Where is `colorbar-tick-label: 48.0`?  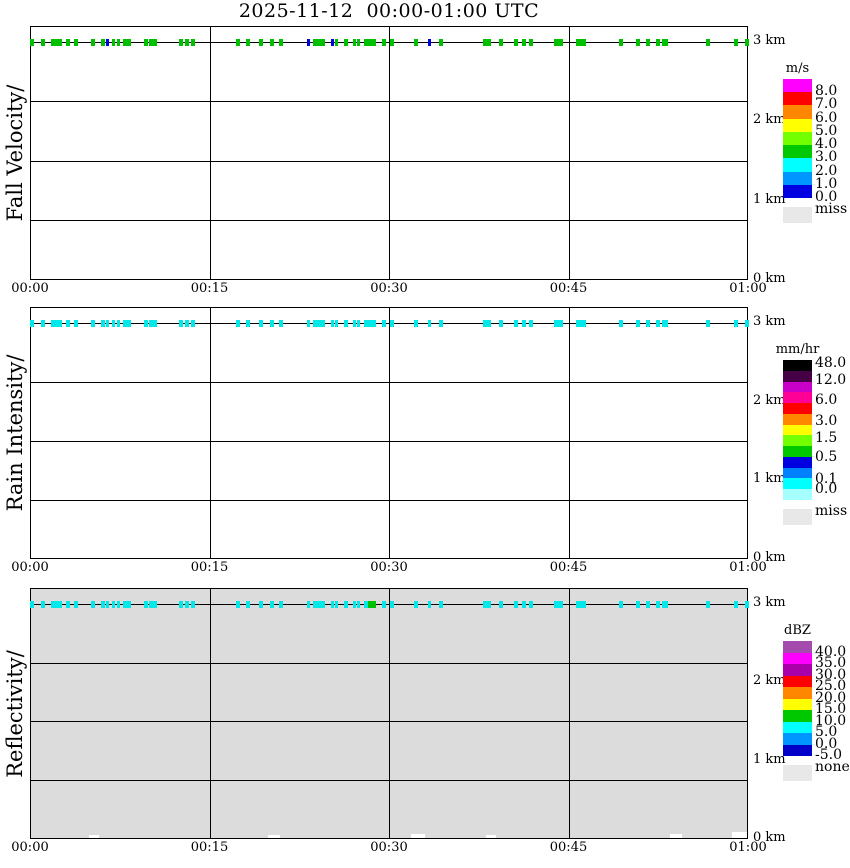
colorbar-tick-label: 48.0 is located at coordinates (831, 363).